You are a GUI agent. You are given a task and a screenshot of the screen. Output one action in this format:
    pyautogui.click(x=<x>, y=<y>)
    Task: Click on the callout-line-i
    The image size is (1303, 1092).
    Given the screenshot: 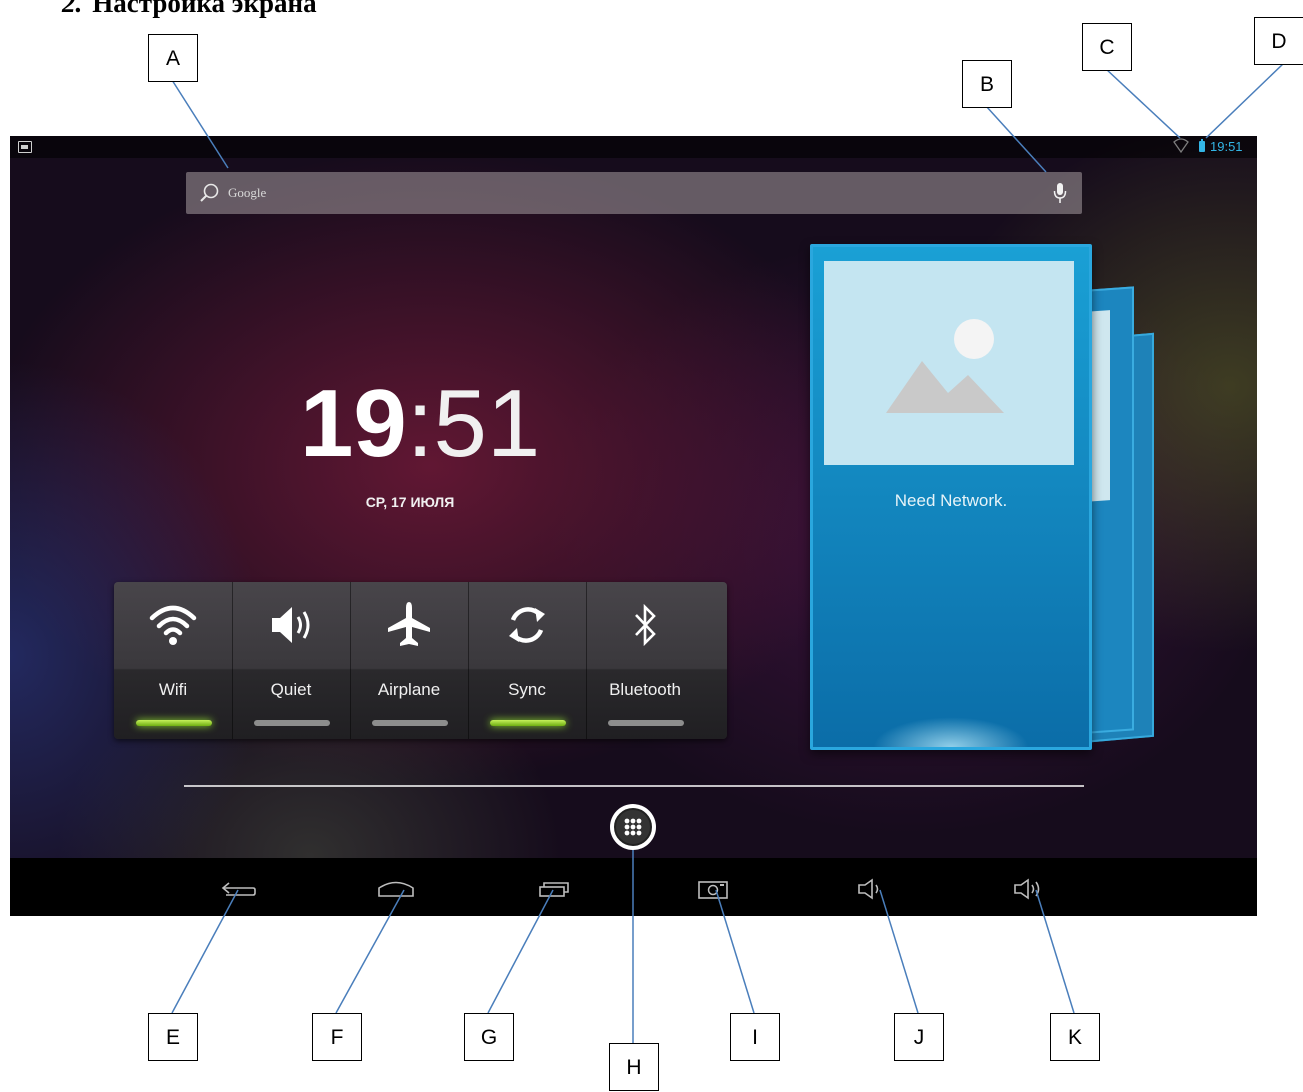 What is the action you would take?
    pyautogui.click(x=735, y=951)
    